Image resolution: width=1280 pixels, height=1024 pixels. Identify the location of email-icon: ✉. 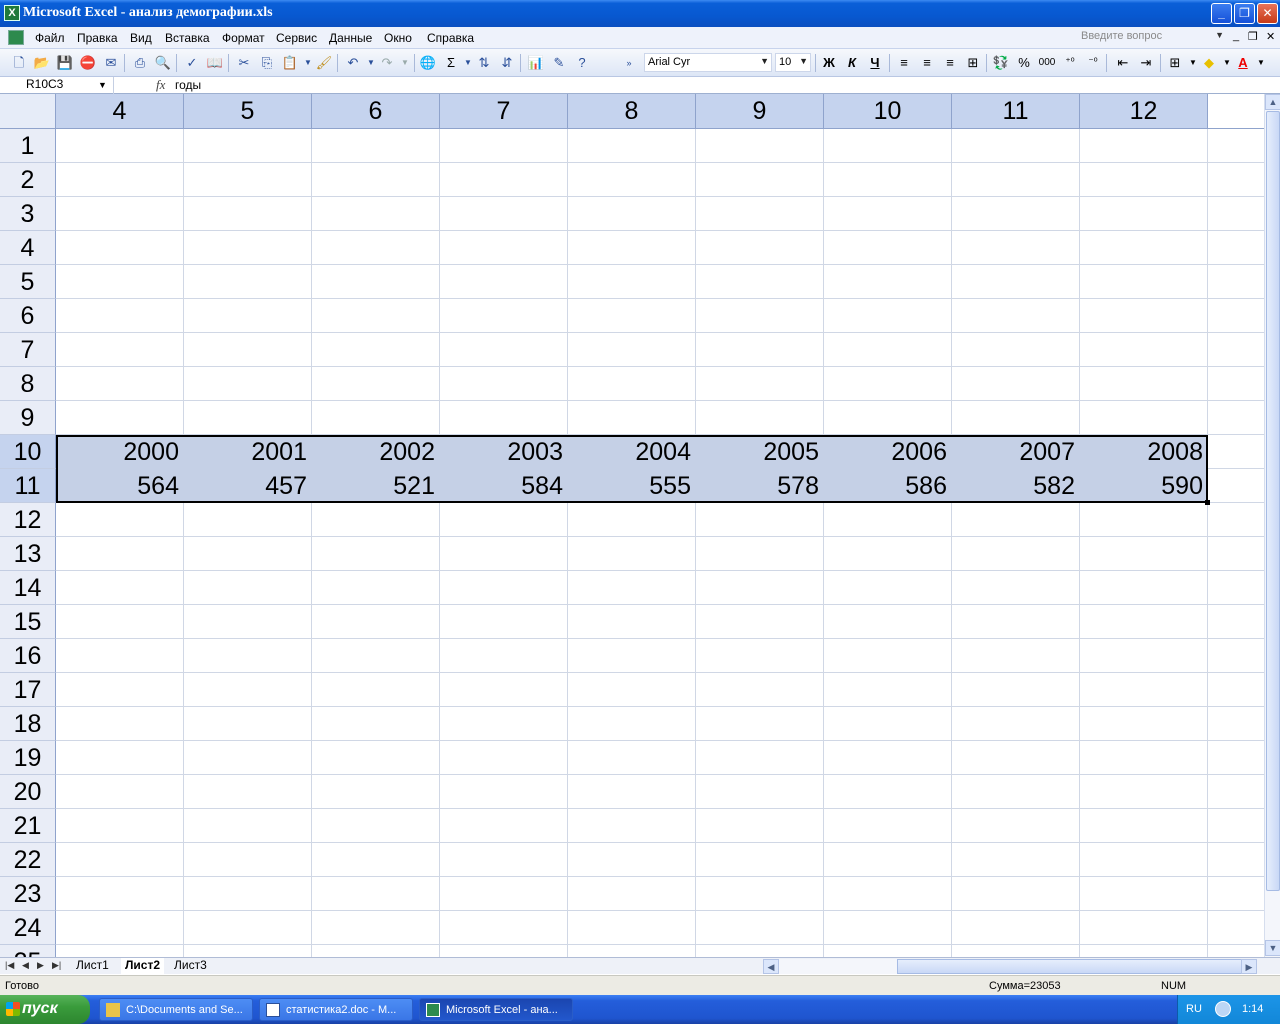
(111, 63).